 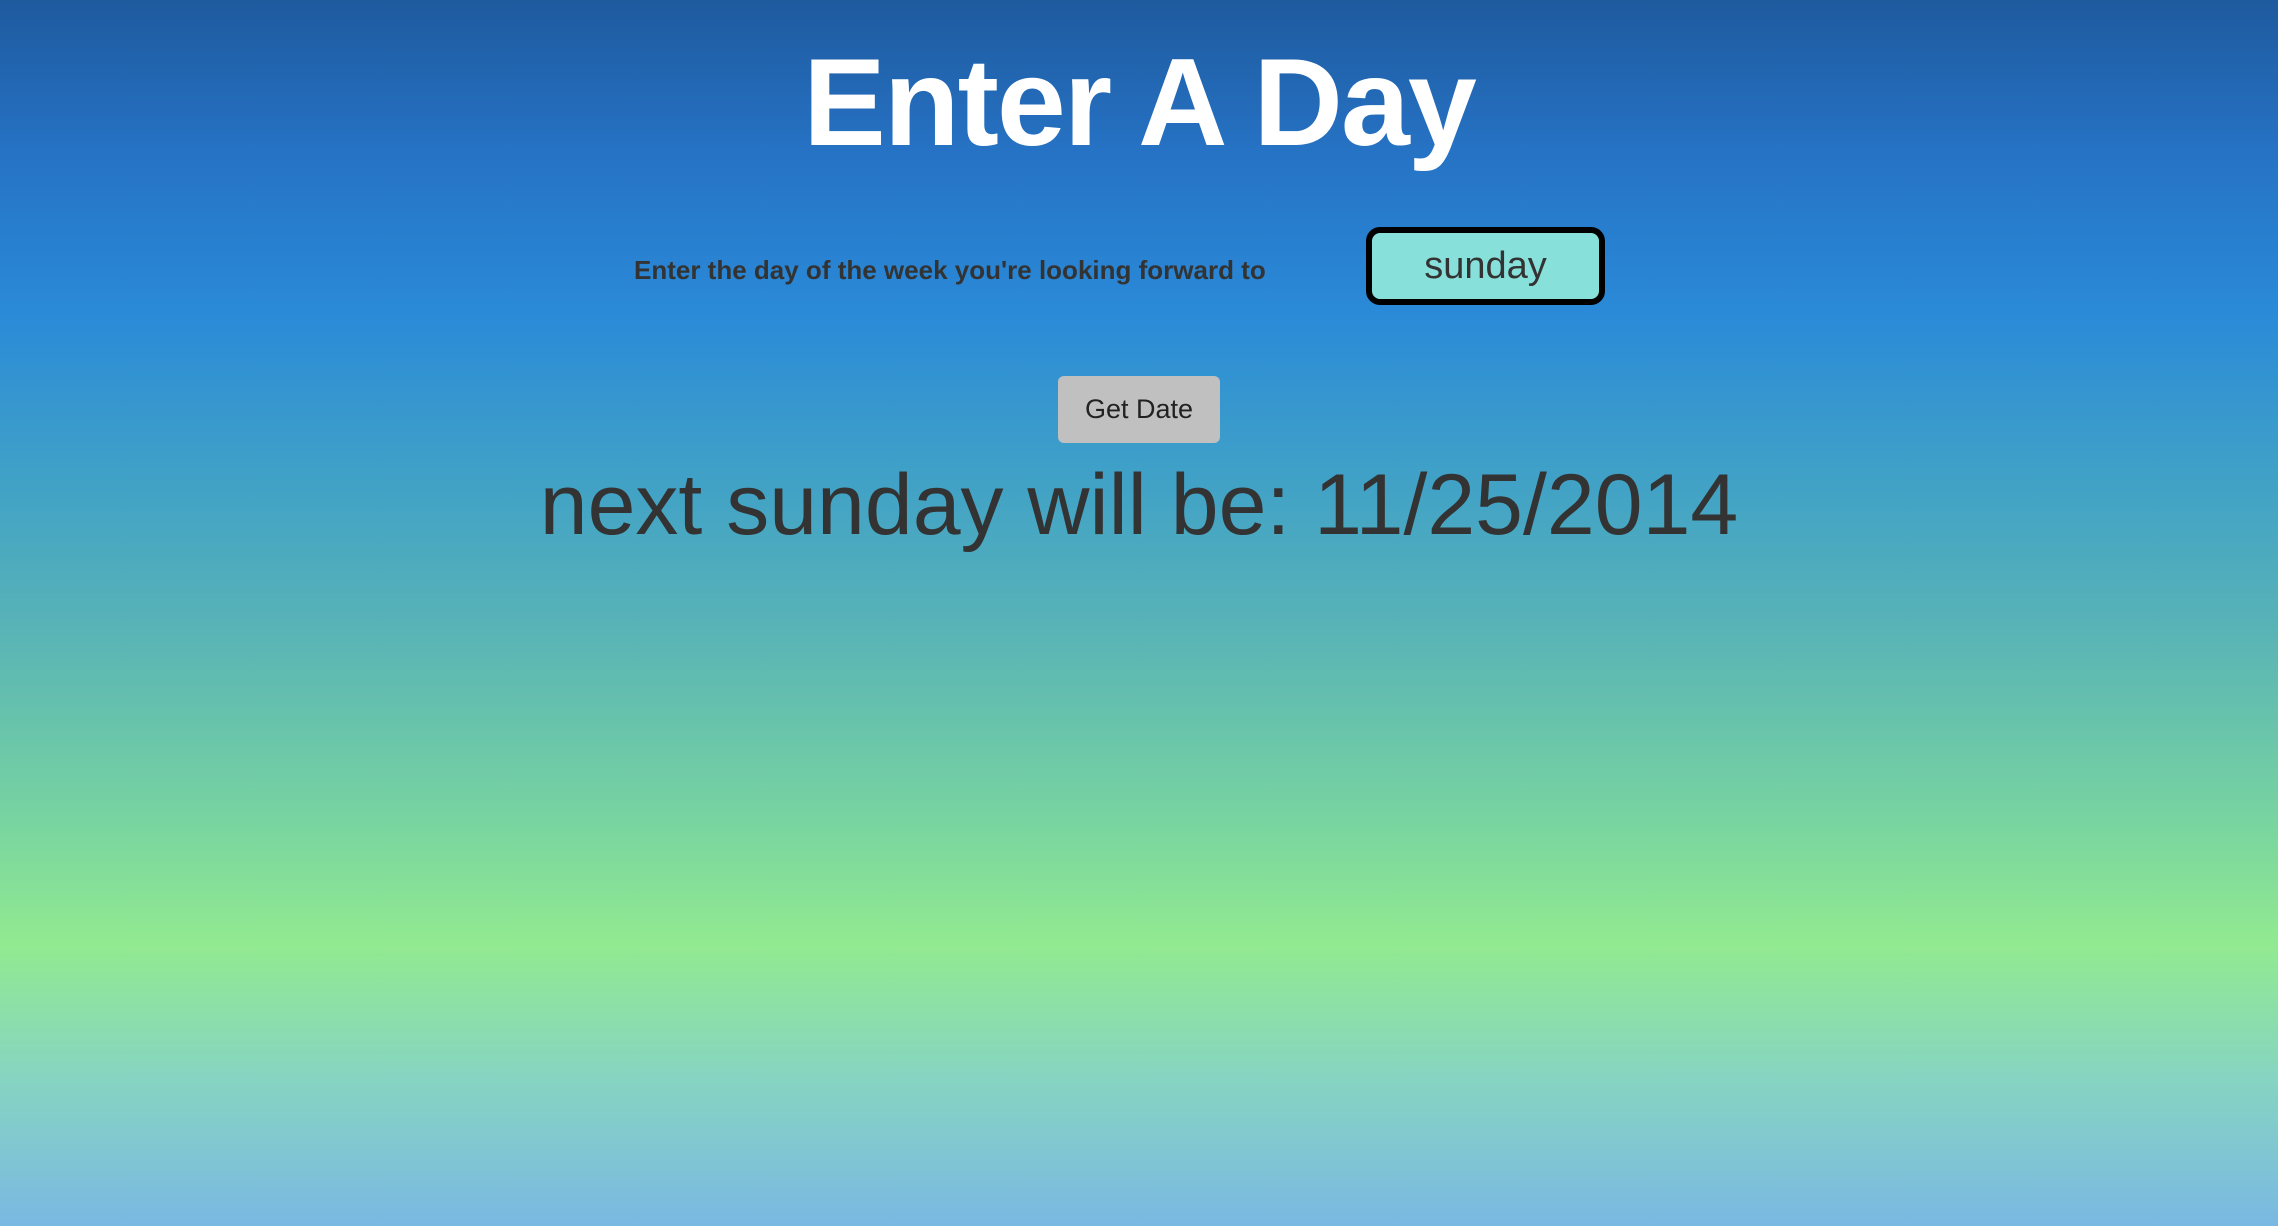 What do you see at coordinates (1139, 409) in the screenshot?
I see `get-date-button: Get Date` at bounding box center [1139, 409].